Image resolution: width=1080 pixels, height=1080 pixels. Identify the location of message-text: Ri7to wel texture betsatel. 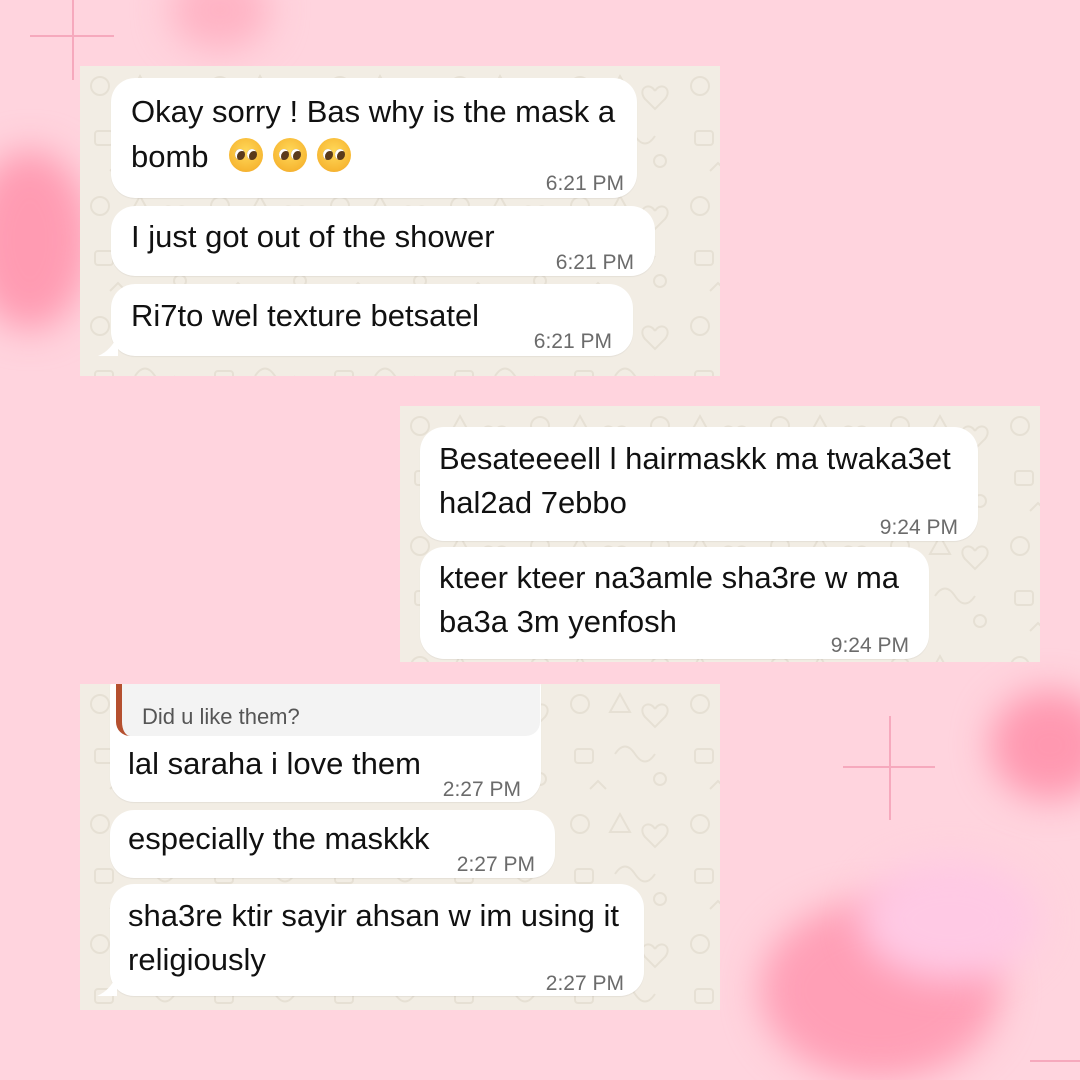
(305, 315).